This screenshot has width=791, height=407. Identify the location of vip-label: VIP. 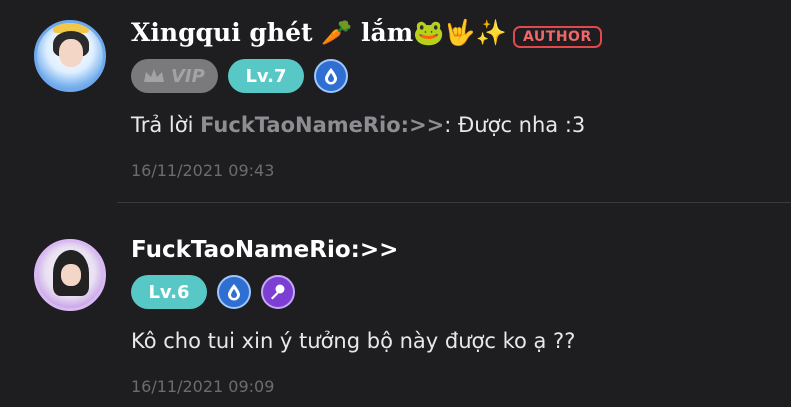
(188, 76).